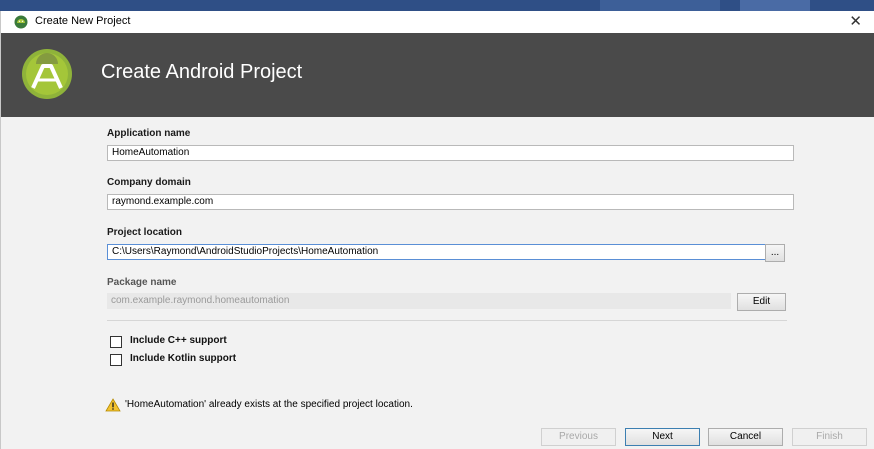 The height and width of the screenshot is (449, 874). What do you see at coordinates (450, 153) in the screenshot?
I see `application-name-field: HomeAutomation` at bounding box center [450, 153].